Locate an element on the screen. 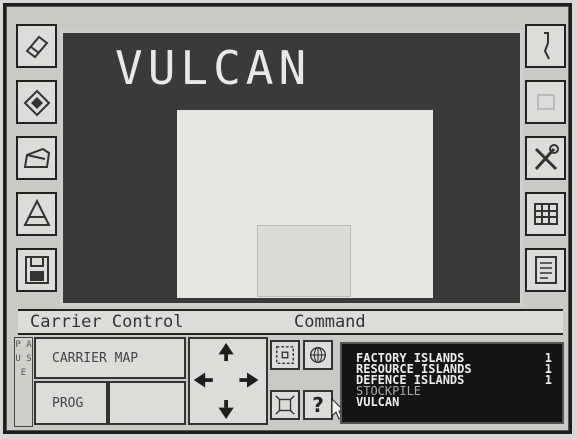  prog-button: PROG is located at coordinates (71, 403).